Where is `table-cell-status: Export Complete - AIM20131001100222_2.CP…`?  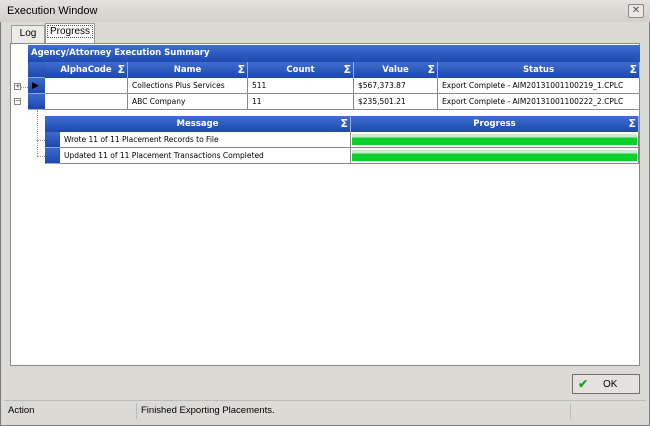 table-cell-status: Export Complete - AIM20131001100222_2.CP… is located at coordinates (539, 102).